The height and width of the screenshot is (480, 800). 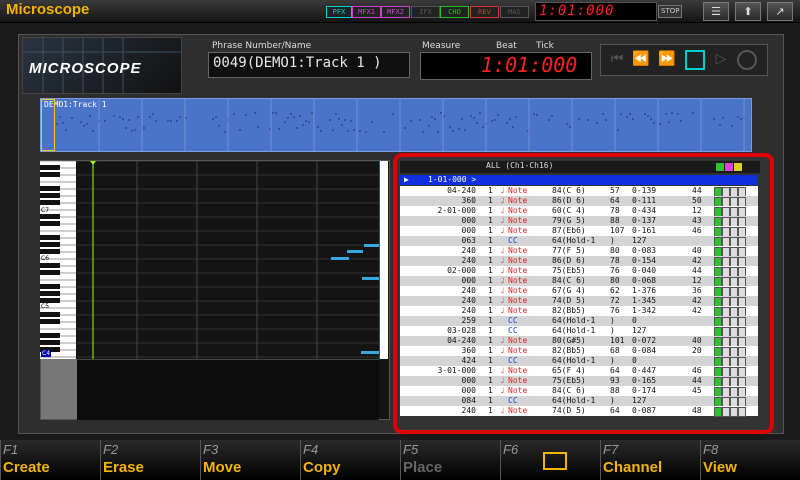 What do you see at coordinates (569, 300) in the screenshot?
I see `event-data: 74(D 5)` at bounding box center [569, 300].